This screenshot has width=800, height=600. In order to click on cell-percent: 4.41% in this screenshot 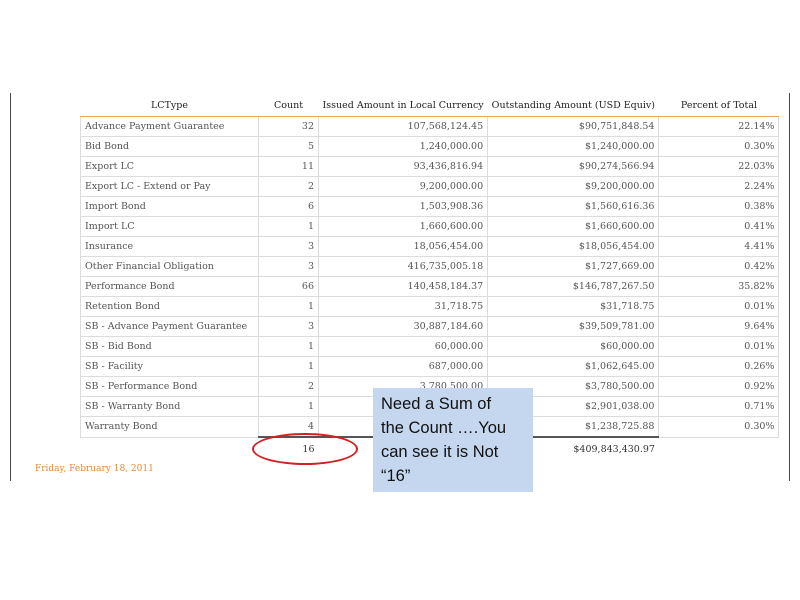, I will do `click(719, 246)`.